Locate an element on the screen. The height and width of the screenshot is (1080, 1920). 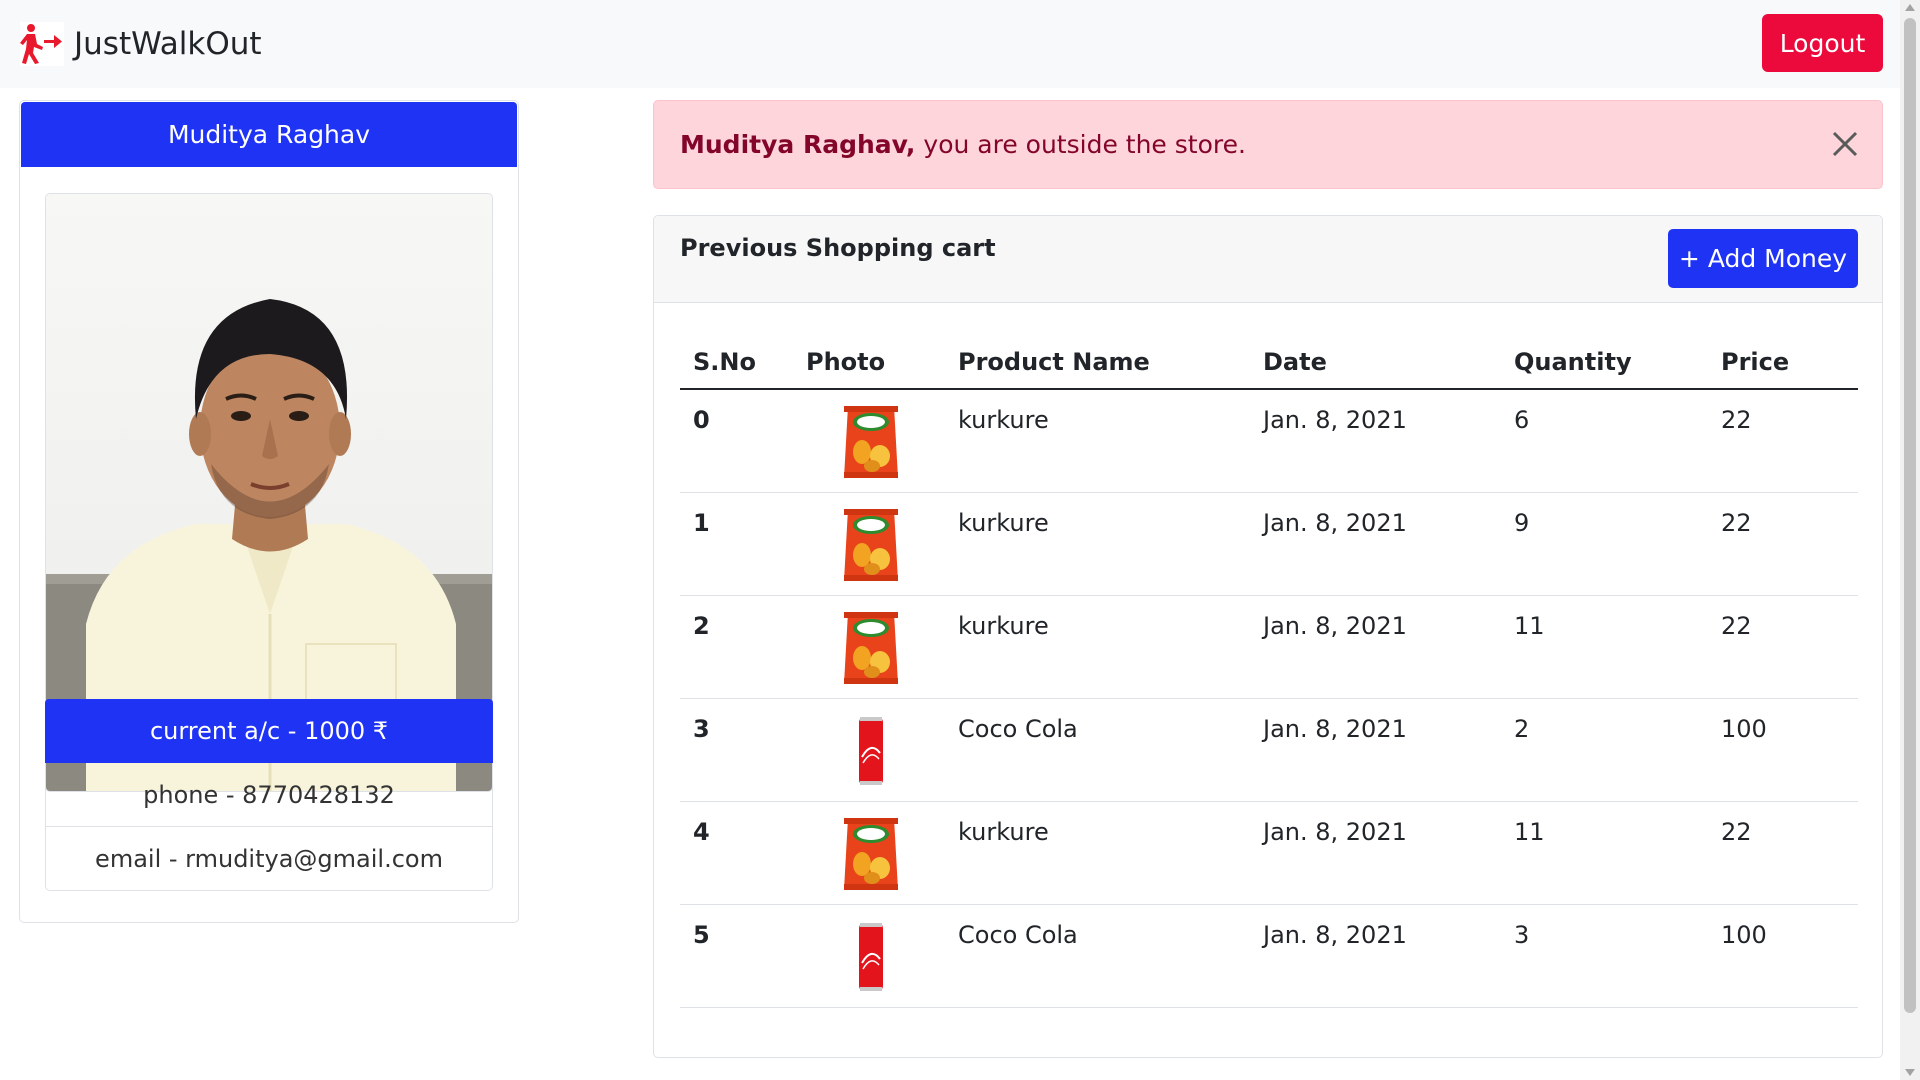
cell-quantity: 9 is located at coordinates (1617, 544).